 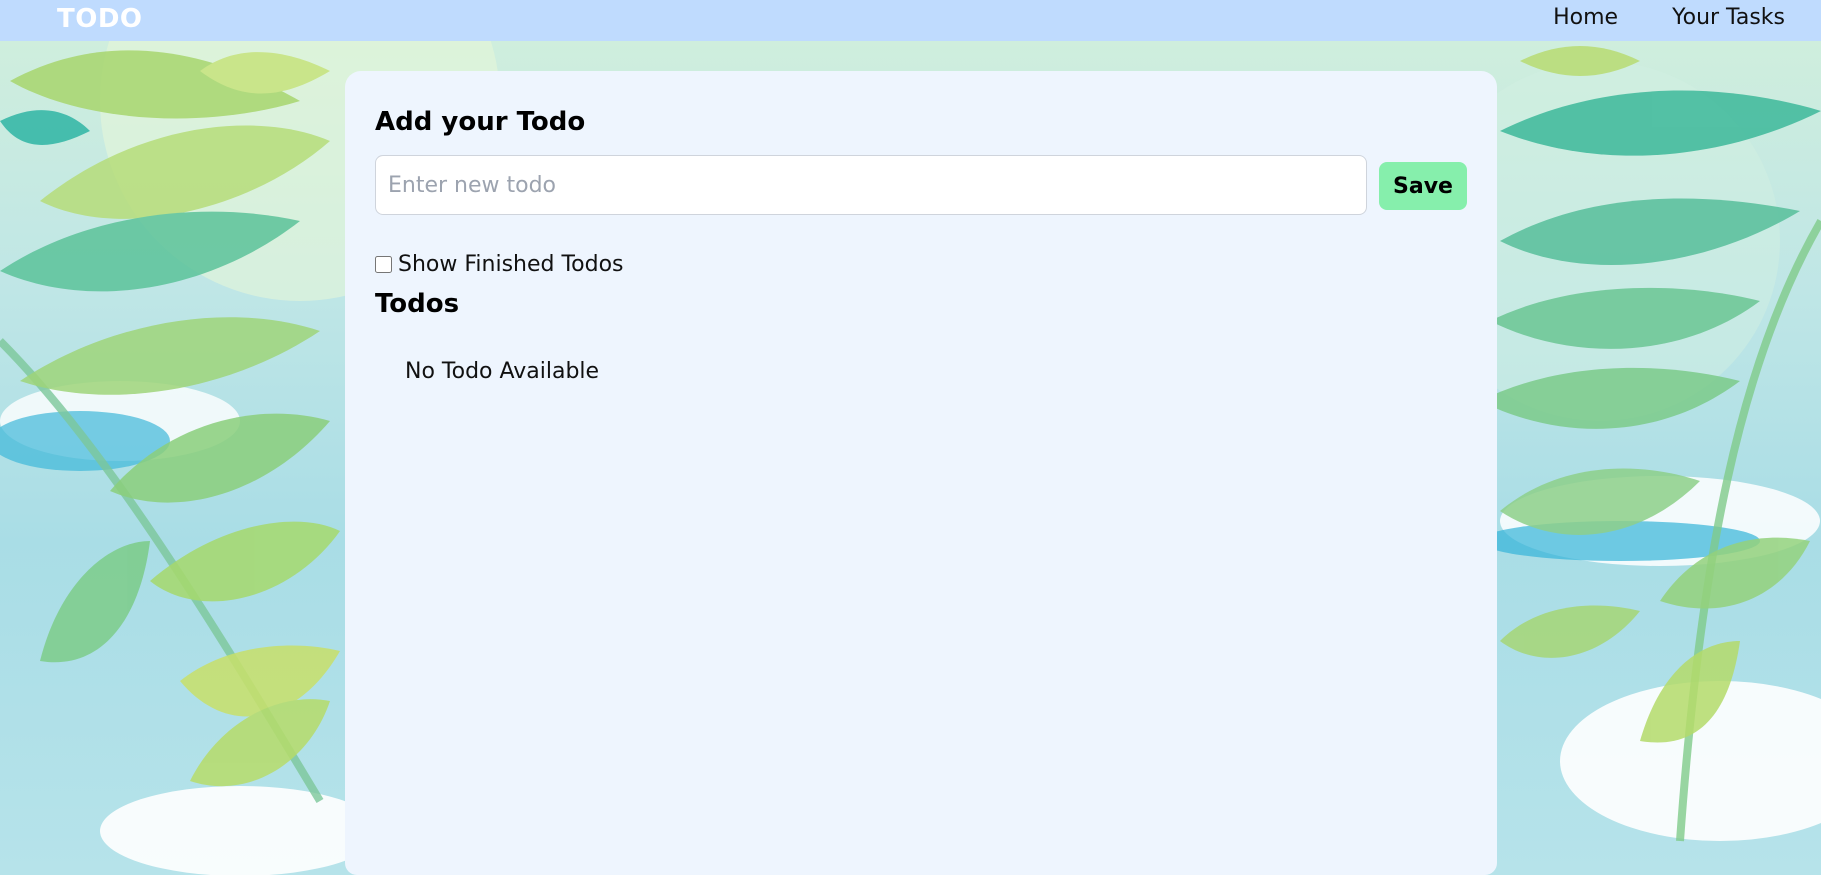 I want to click on nav-links: Home Your Tasks, so click(x=1669, y=17).